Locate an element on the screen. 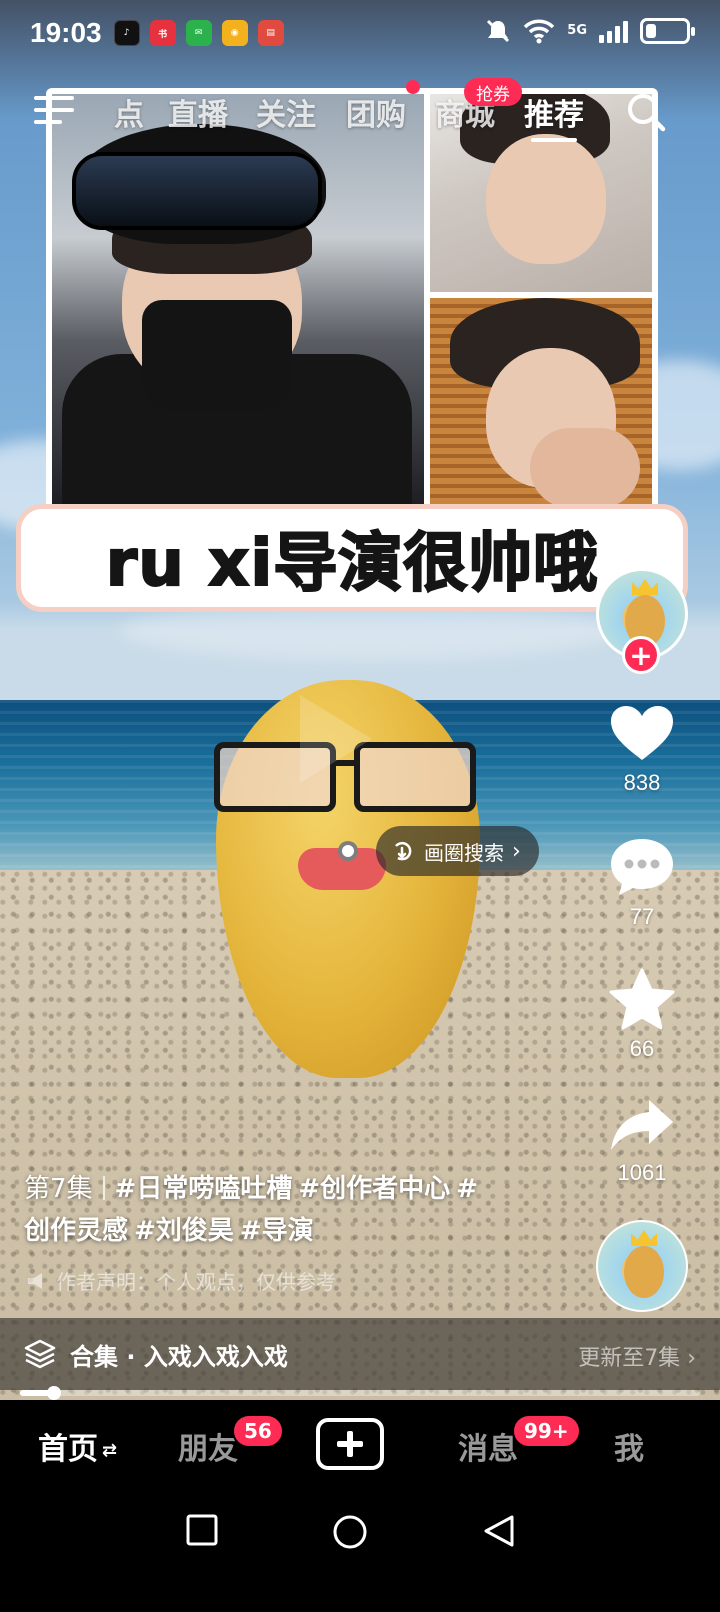 This screenshot has height=1612, width=720. swap-icon: ⇄ is located at coordinates (110, 1450).